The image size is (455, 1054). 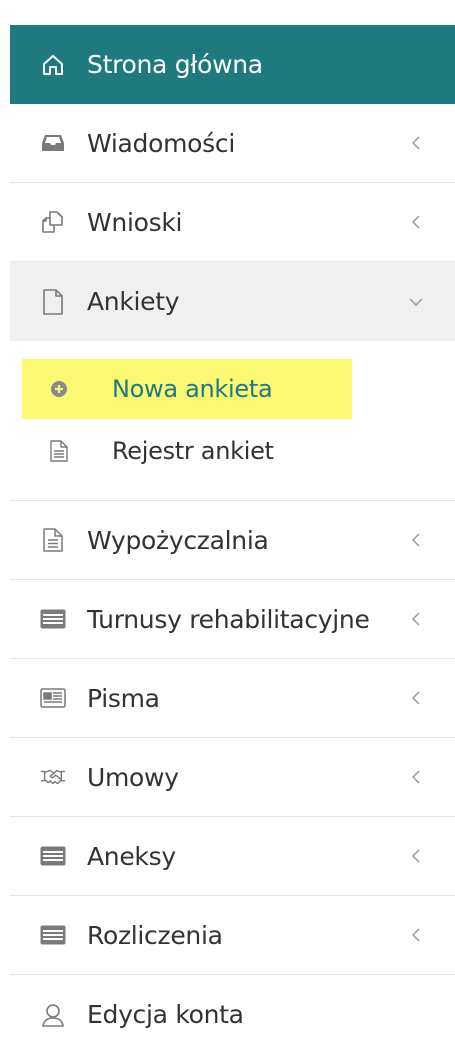 I want to click on newspaper-icon, so click(x=53, y=698).